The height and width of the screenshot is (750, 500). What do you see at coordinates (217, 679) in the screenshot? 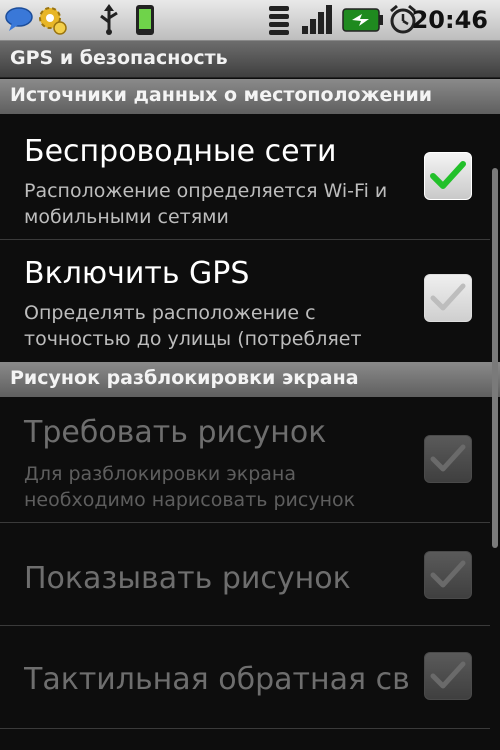
I see `item-title: Тактильная обратная св` at bounding box center [217, 679].